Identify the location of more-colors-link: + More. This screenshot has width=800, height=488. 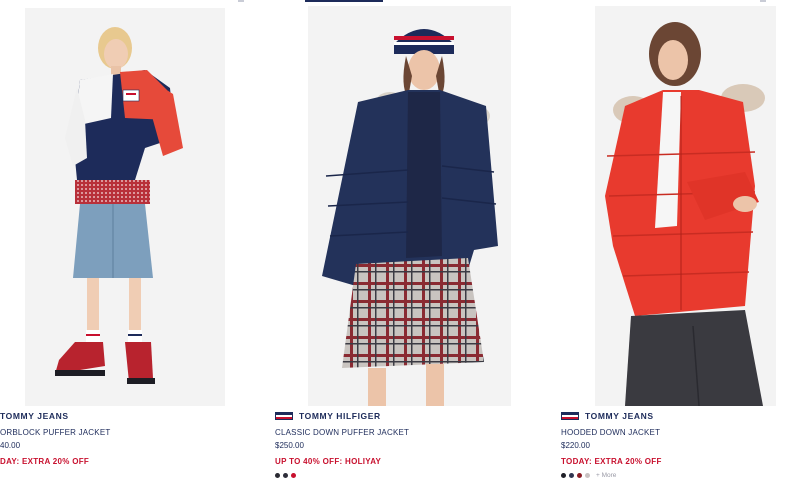
(606, 475).